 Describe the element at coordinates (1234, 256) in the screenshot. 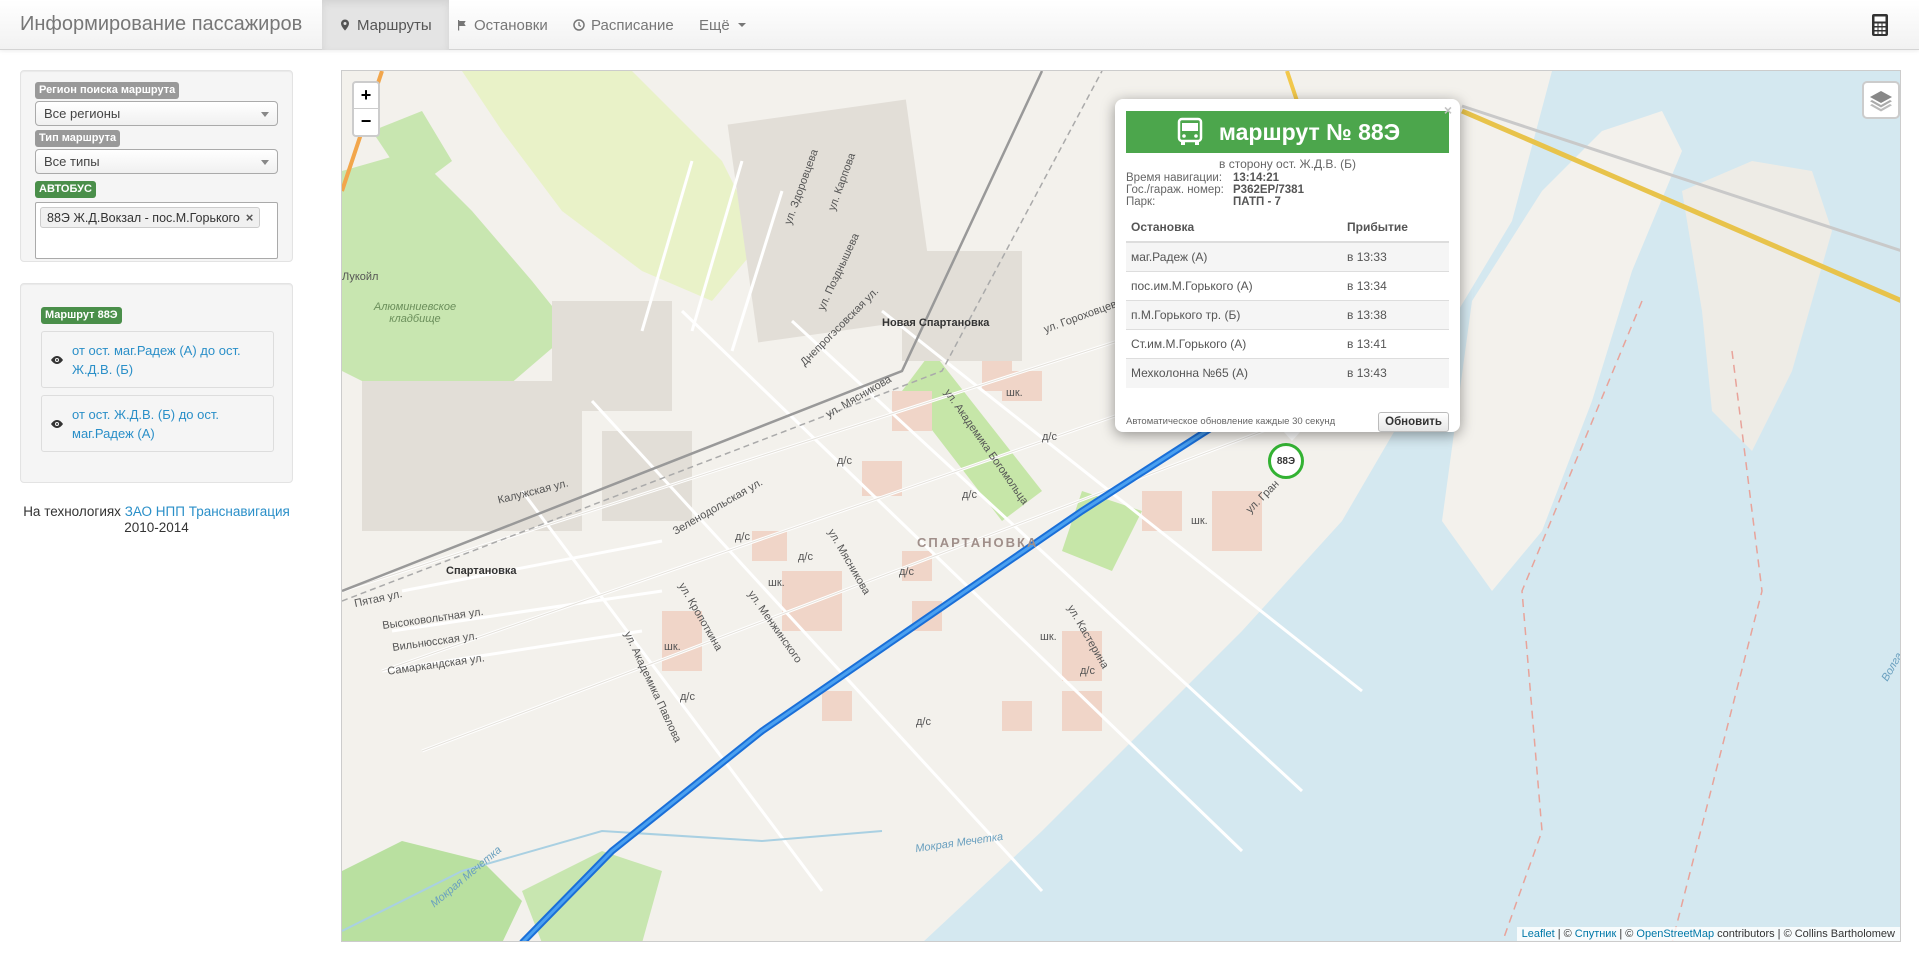

I see `stop-name: маг.Радеж (А)` at that location.